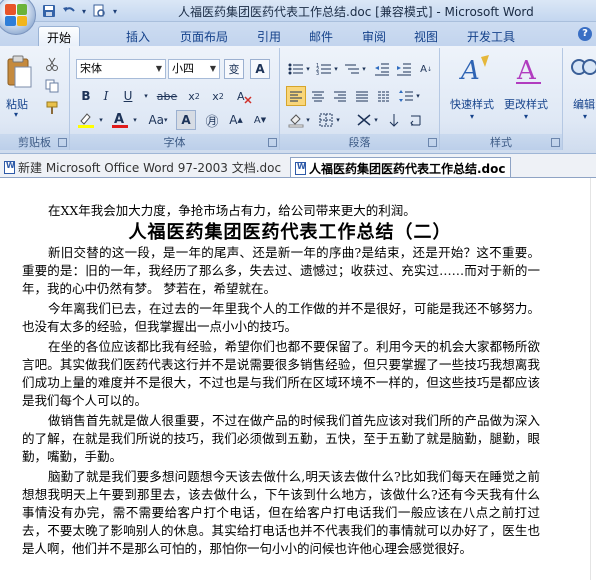  What do you see at coordinates (326, 120) in the screenshot?
I see `borders-icon` at bounding box center [326, 120].